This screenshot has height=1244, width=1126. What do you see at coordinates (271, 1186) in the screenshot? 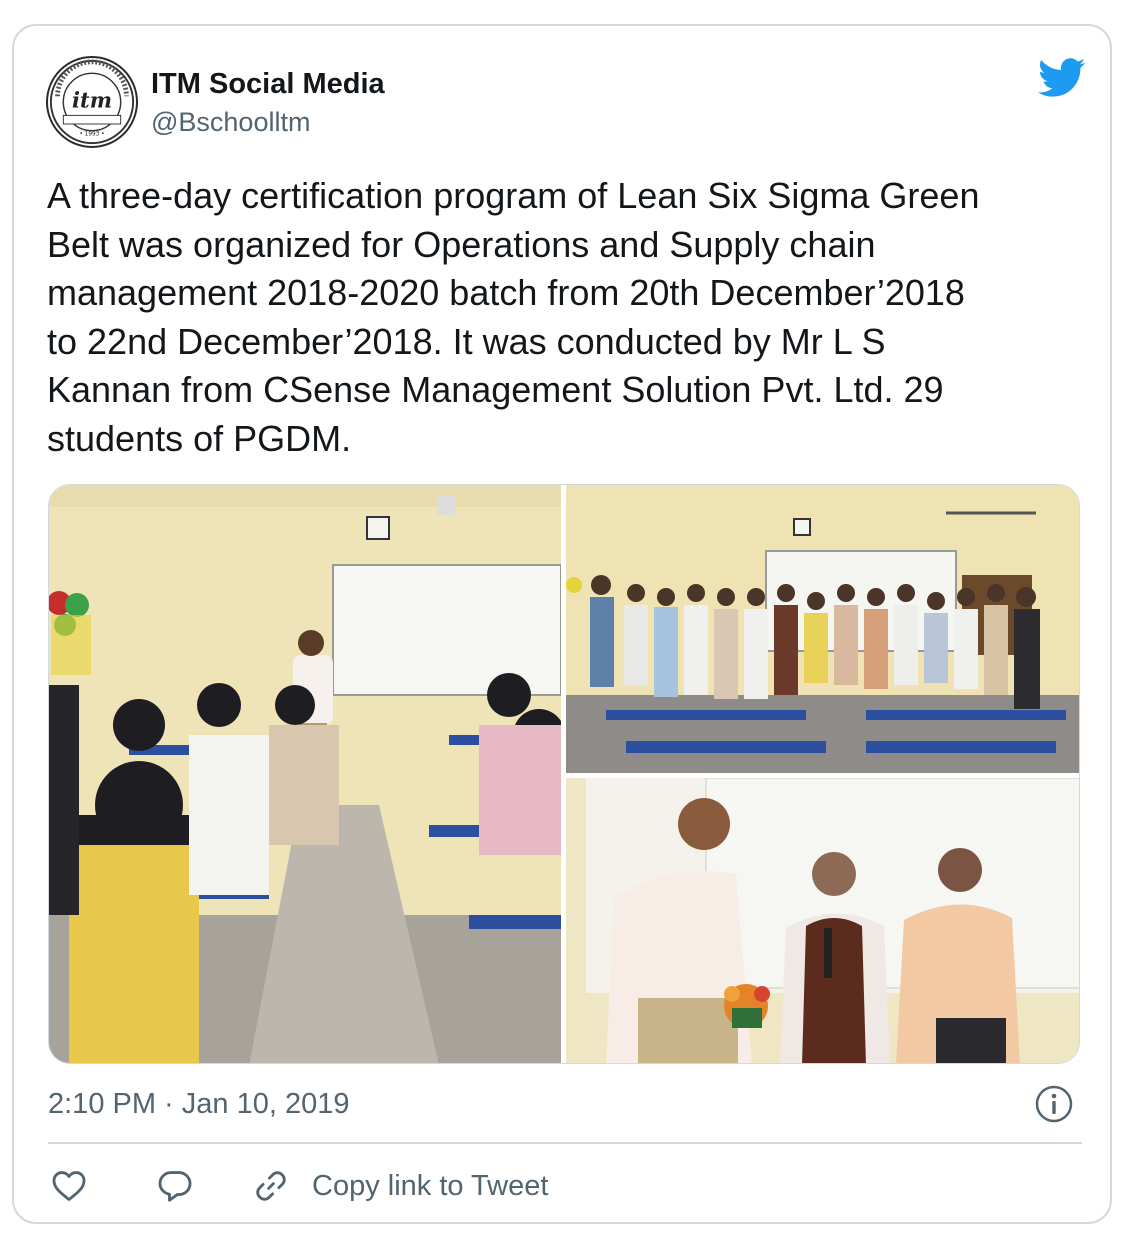
I see `link-icon` at bounding box center [271, 1186].